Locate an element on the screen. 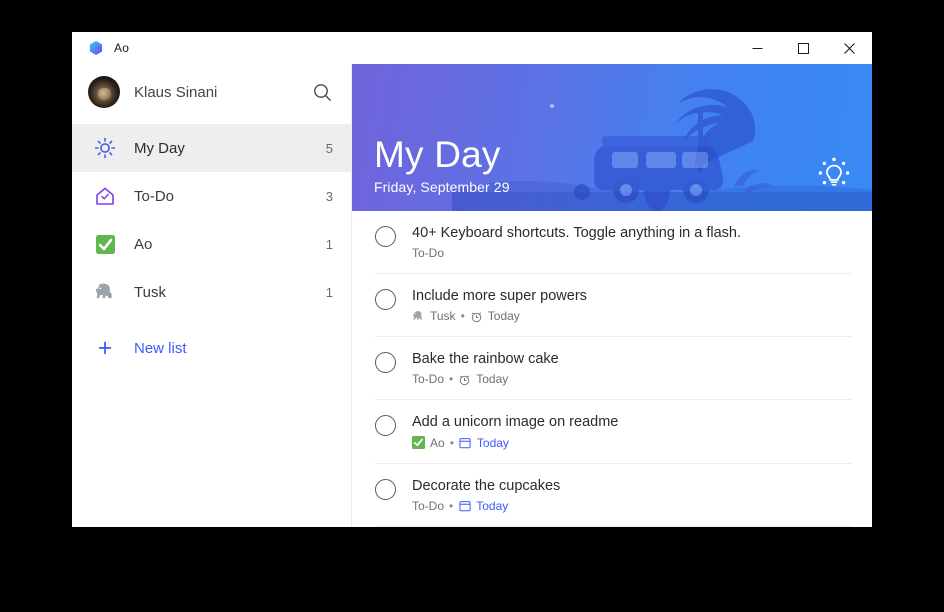 This screenshot has width=944, height=612. profile-name: Klaus Sinani is located at coordinates (176, 92).